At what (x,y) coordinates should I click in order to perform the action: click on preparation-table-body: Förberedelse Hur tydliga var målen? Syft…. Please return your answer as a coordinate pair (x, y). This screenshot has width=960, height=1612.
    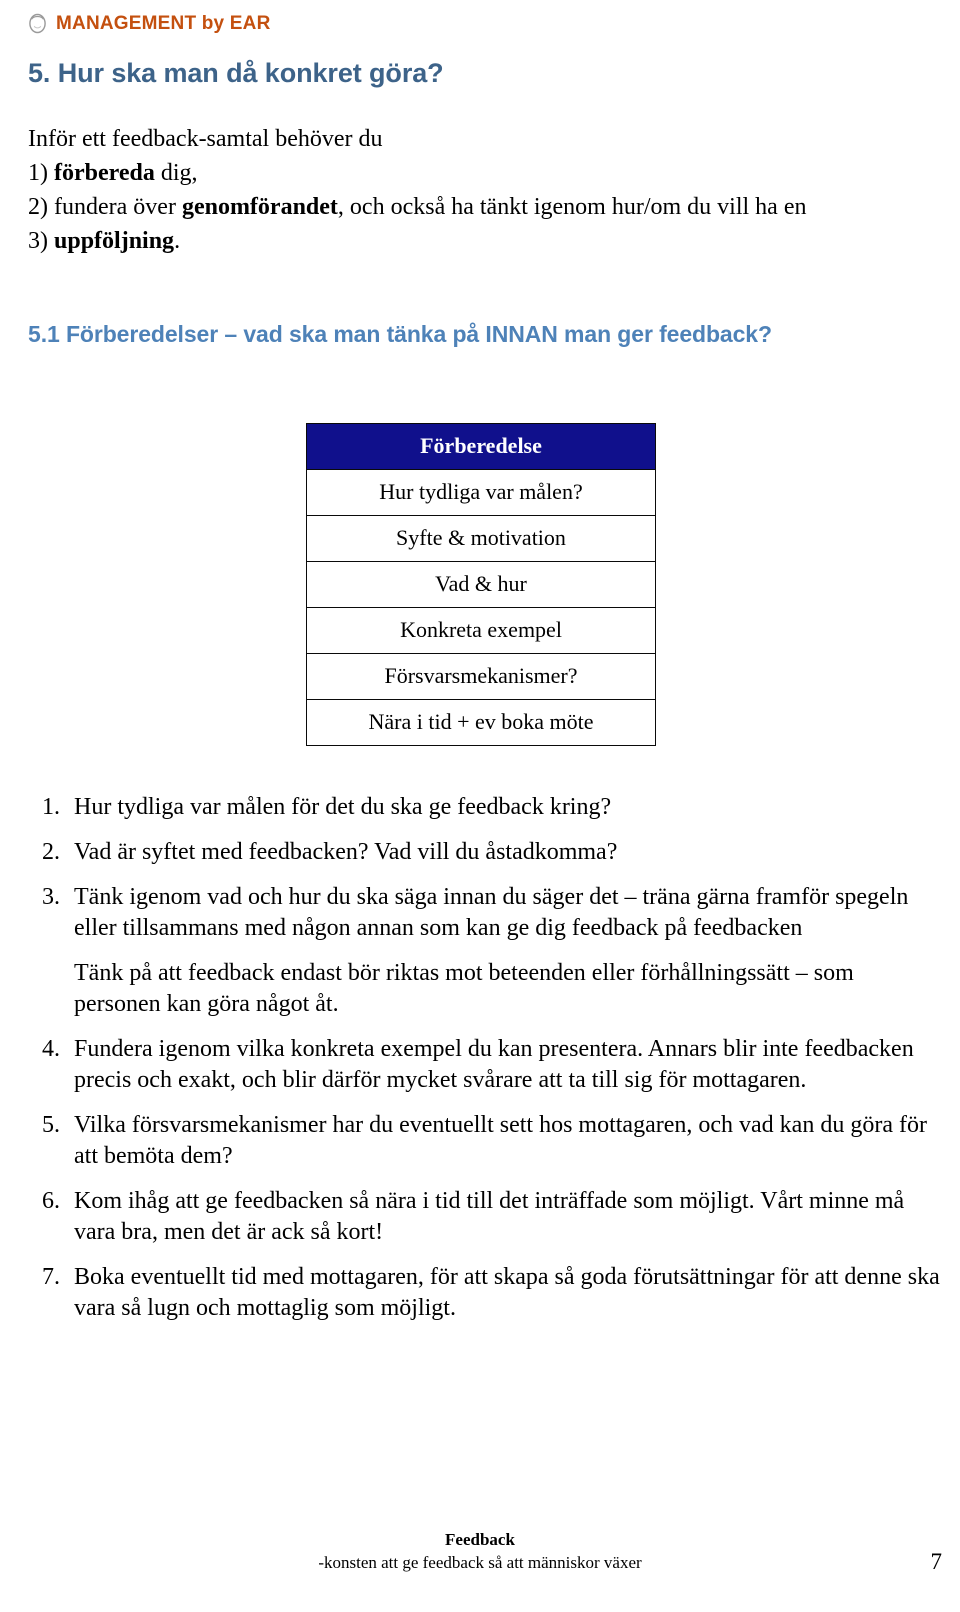
    Looking at the image, I should click on (481, 584).